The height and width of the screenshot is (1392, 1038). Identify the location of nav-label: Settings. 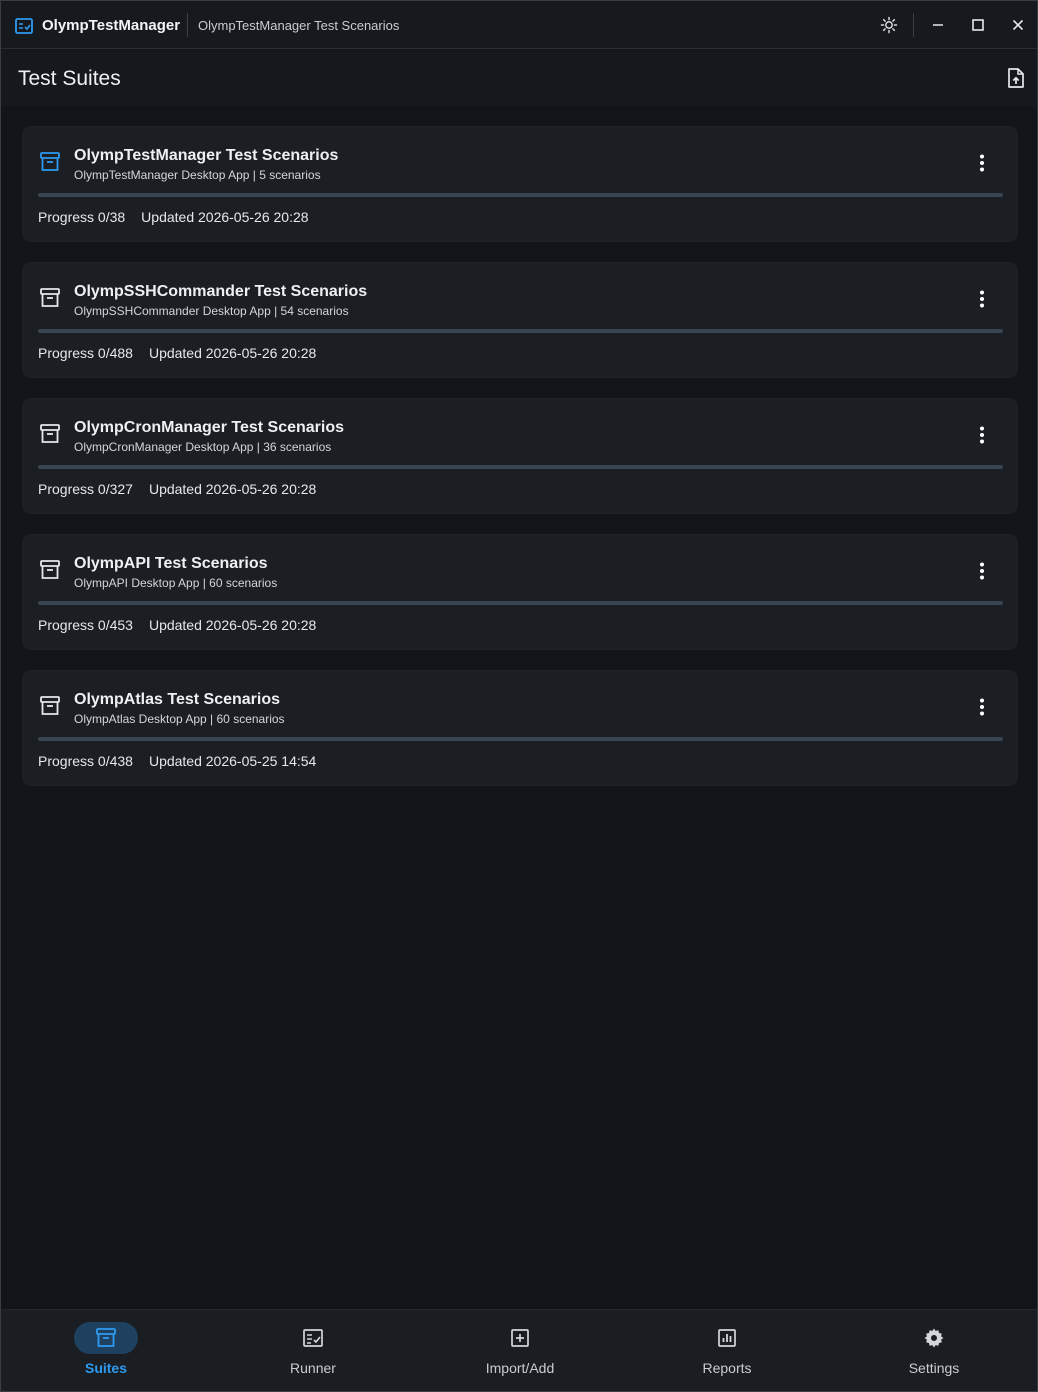
(934, 1368).